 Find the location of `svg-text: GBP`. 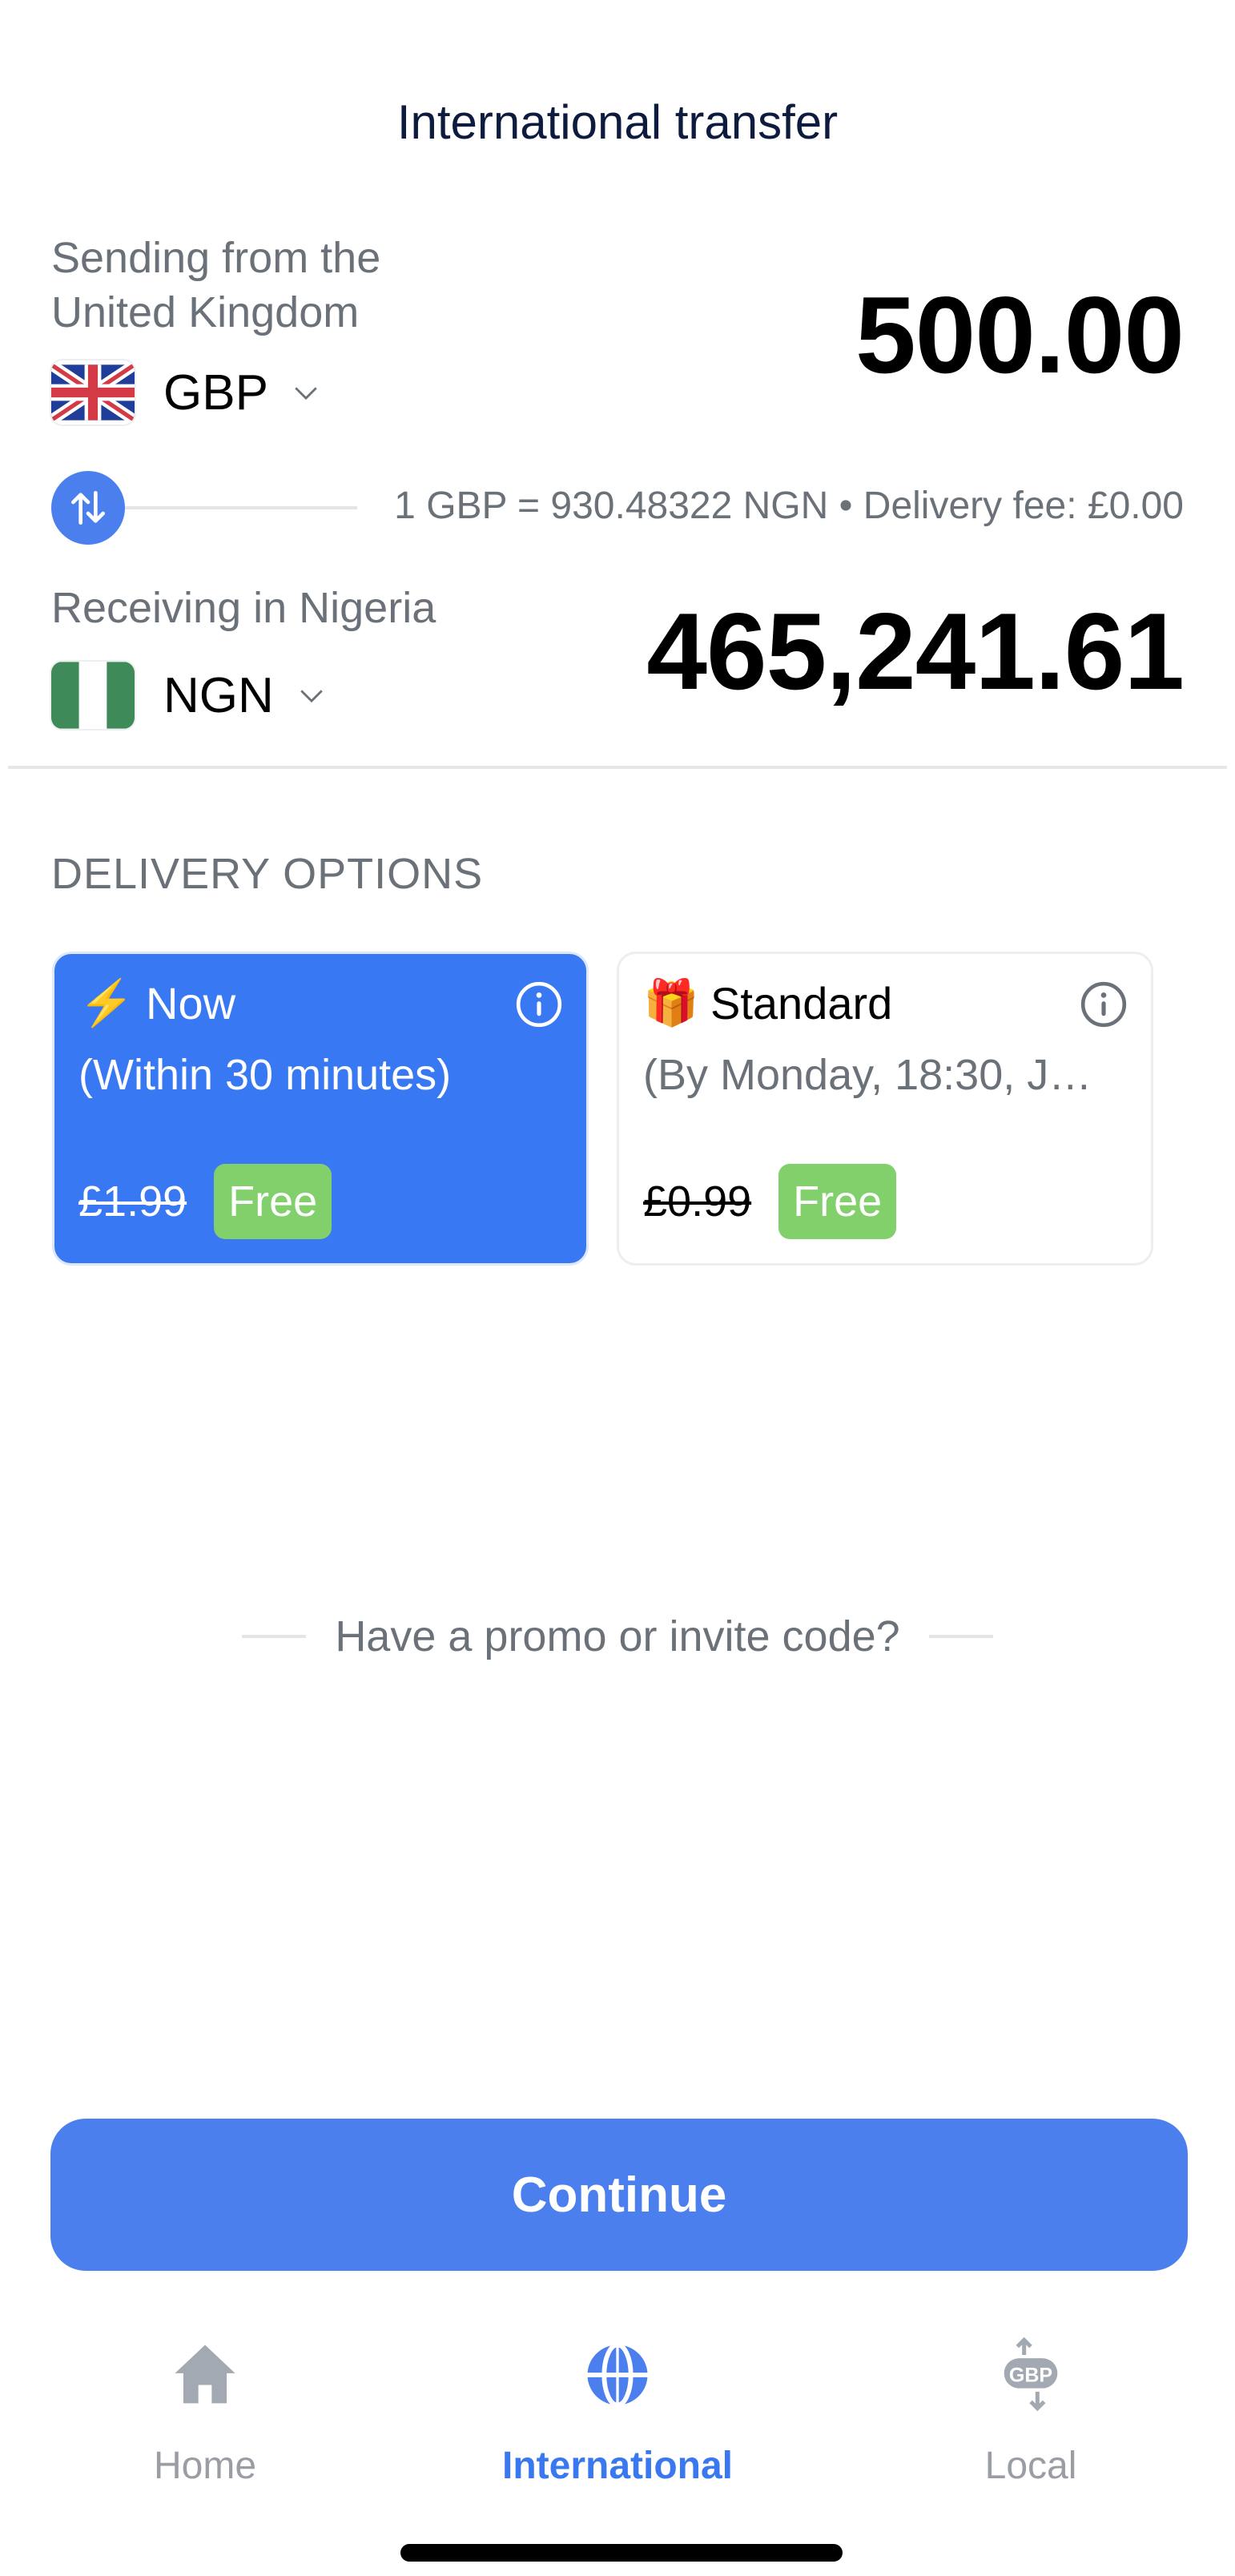

svg-text: GBP is located at coordinates (1030, 2375).